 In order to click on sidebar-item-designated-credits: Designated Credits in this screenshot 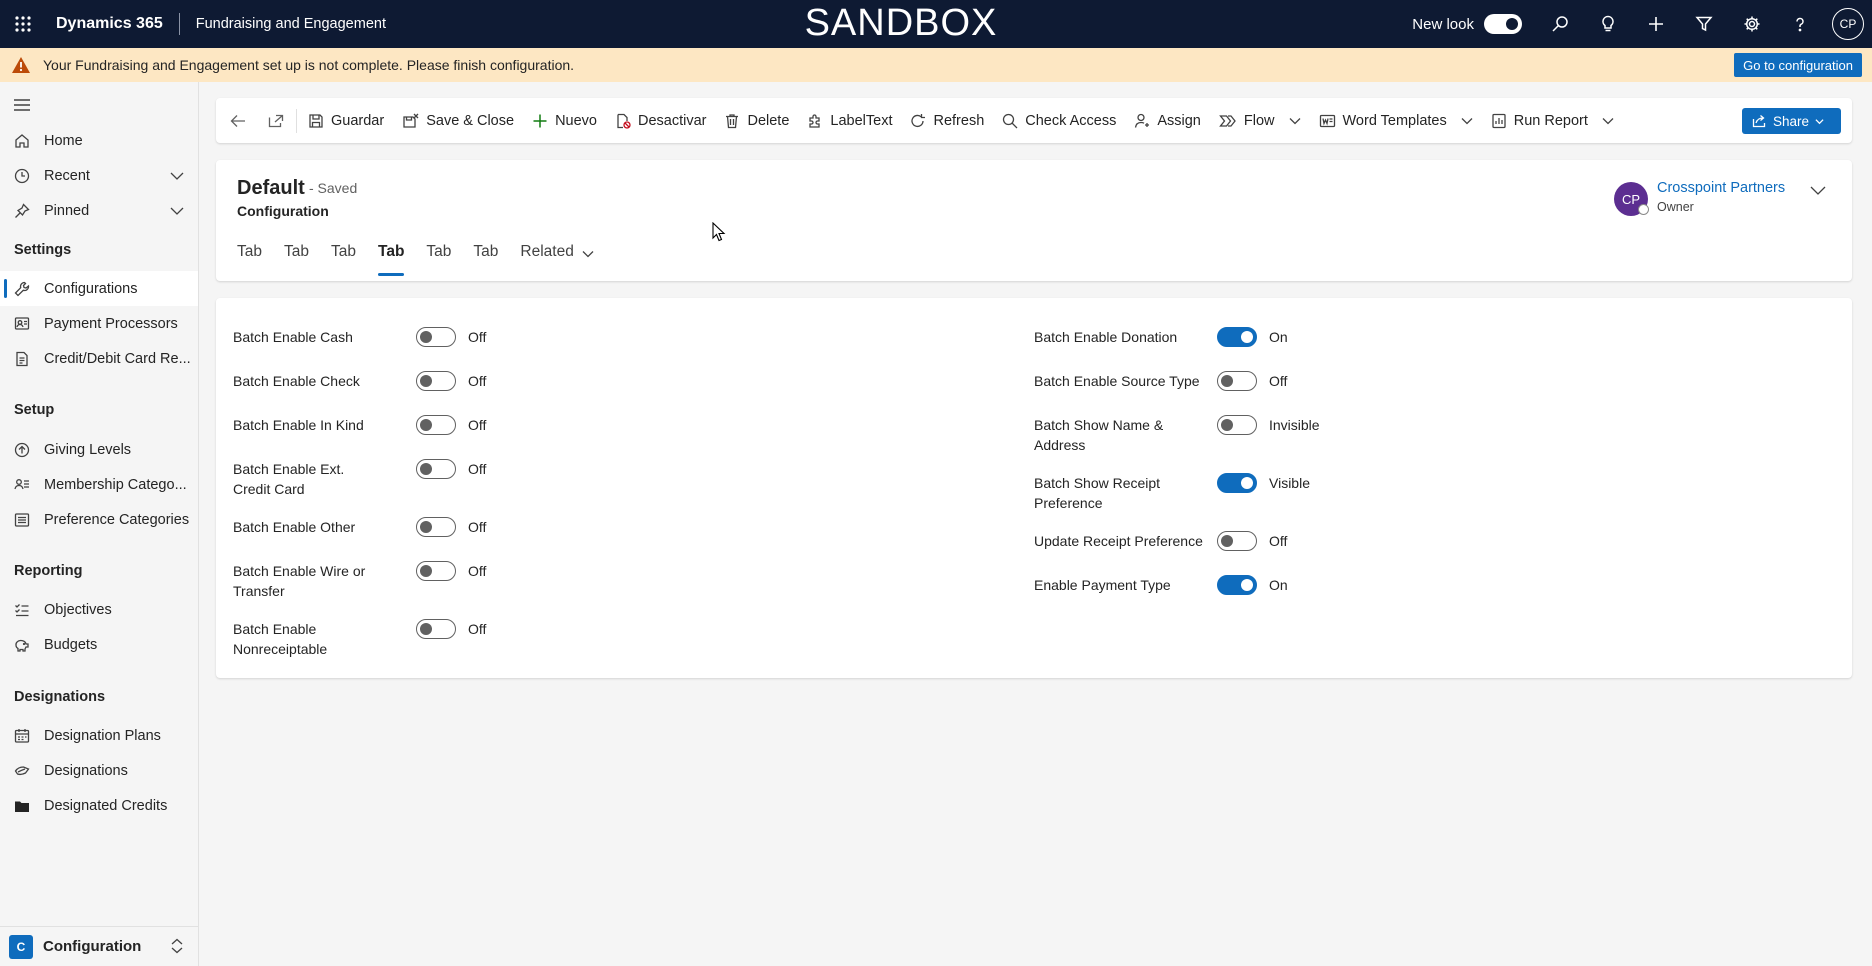, I will do `click(99, 805)`.